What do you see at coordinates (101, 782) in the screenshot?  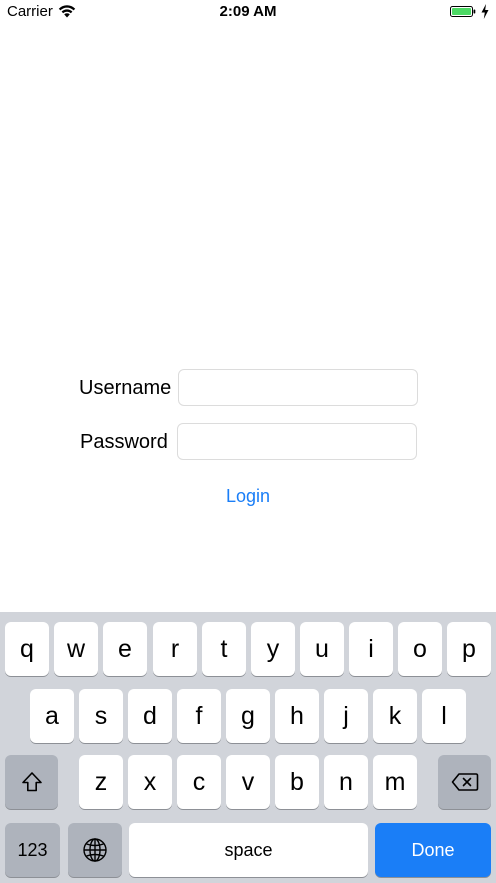 I see `key-z: z` at bounding box center [101, 782].